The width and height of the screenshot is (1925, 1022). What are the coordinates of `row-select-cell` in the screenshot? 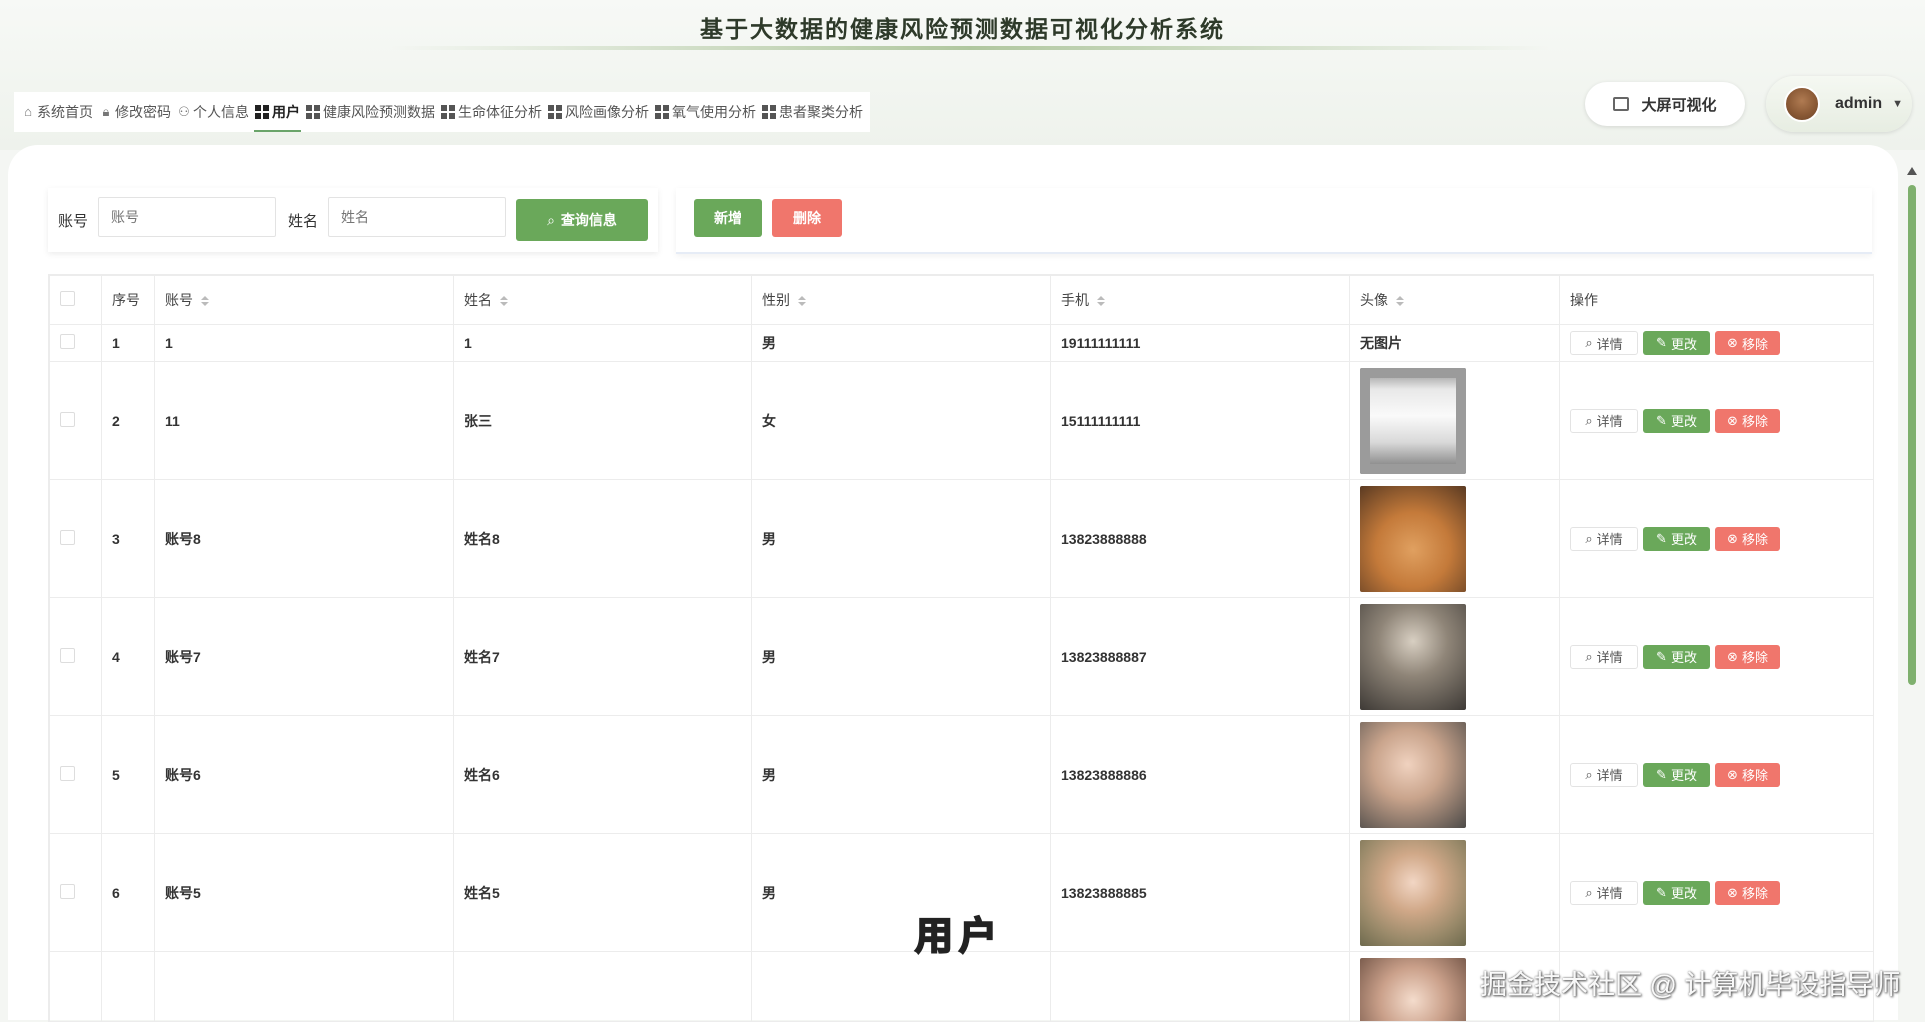 It's located at (76, 893).